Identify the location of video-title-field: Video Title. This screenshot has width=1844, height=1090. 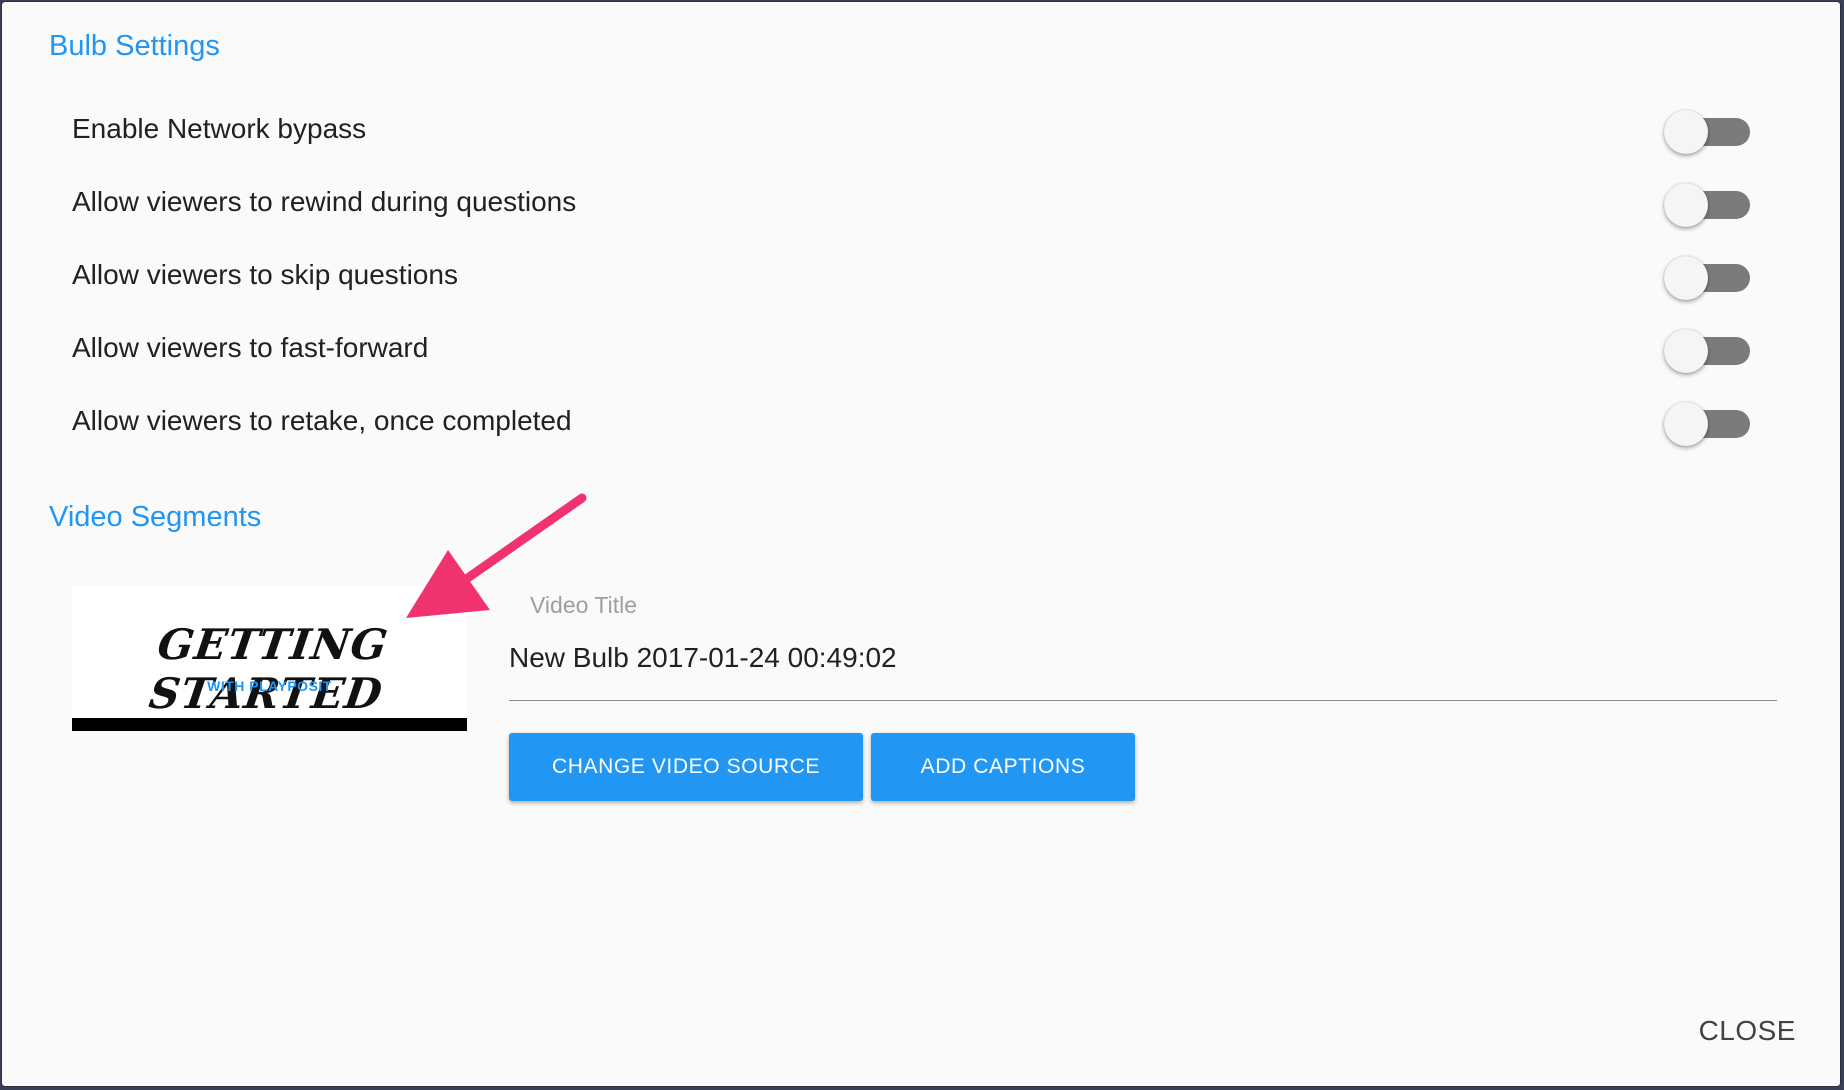
(1143, 646).